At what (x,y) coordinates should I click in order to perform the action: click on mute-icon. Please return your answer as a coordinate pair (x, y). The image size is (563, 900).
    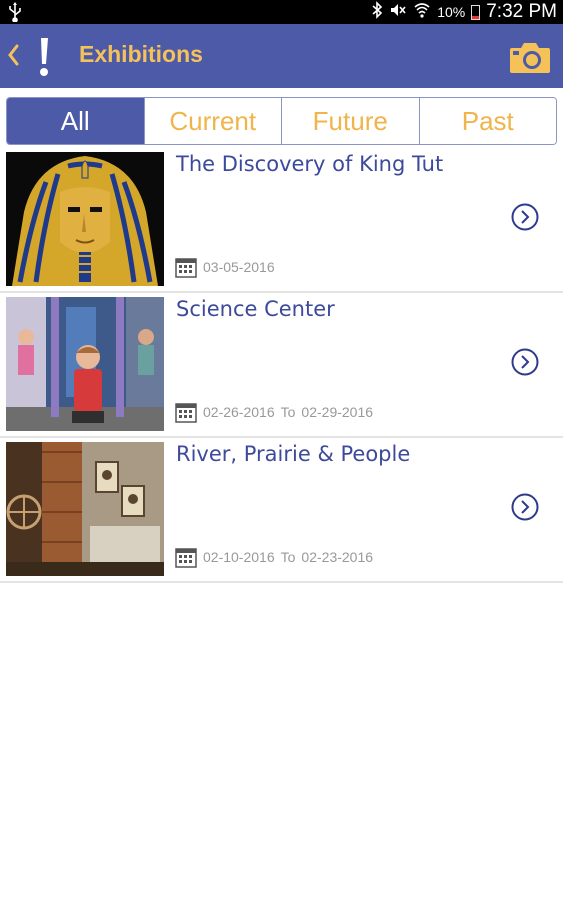
    Looking at the image, I should click on (398, 12).